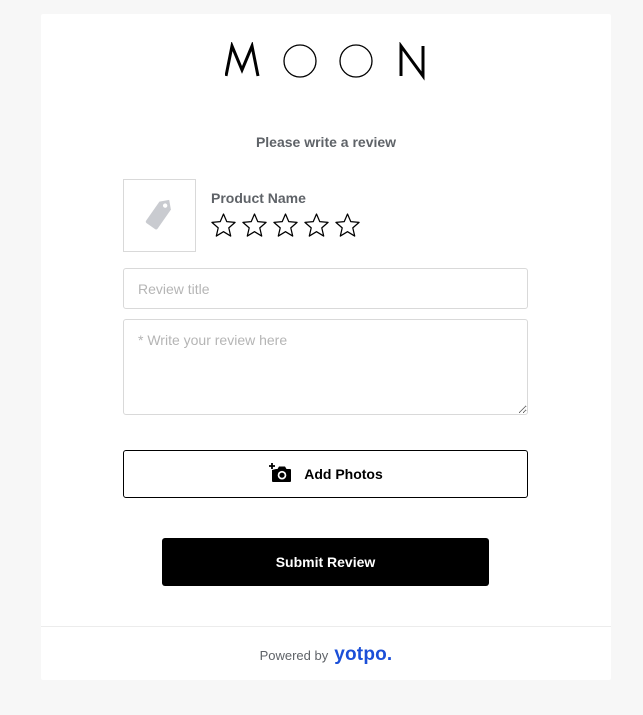 The width and height of the screenshot is (643, 715). What do you see at coordinates (280, 474) in the screenshot?
I see `camera-plus-icon` at bounding box center [280, 474].